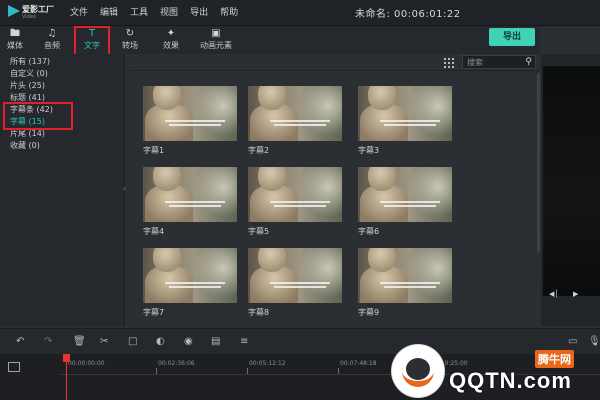 This screenshot has width=600, height=400. I want to click on play-logo-icon, so click(14, 11).